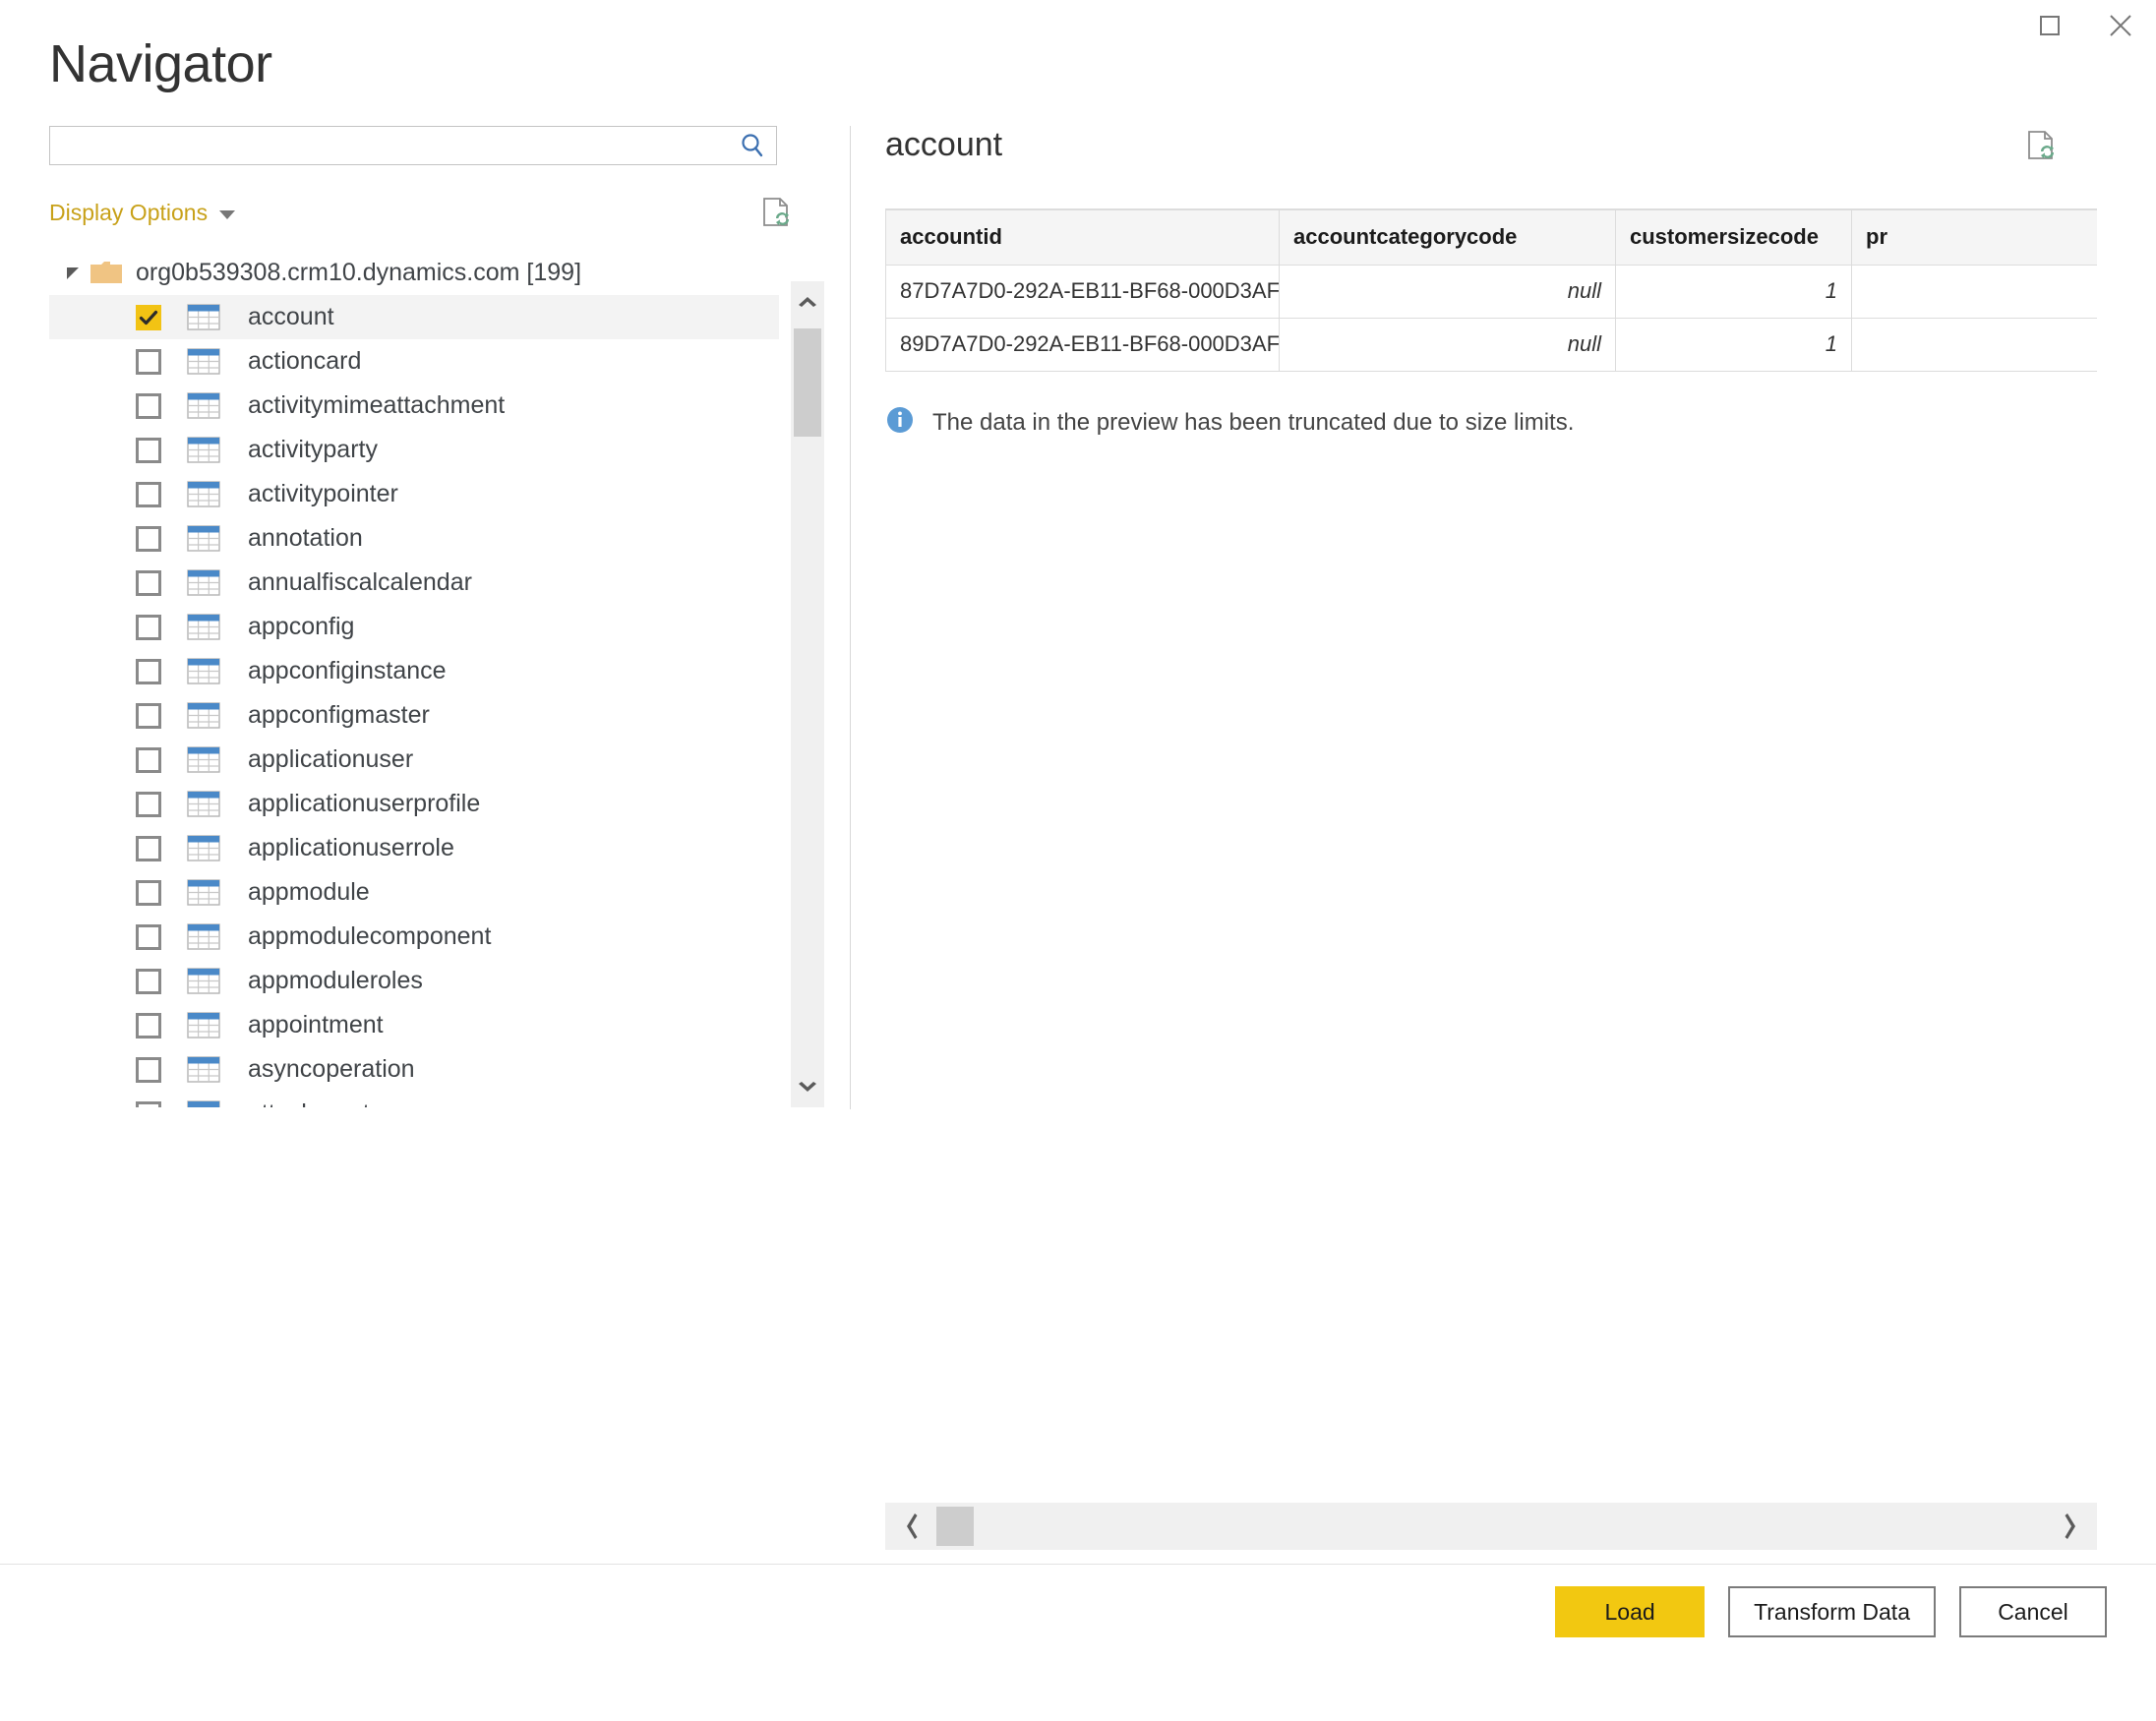  I want to click on checkbox-appmodulecomponent, so click(148, 936).